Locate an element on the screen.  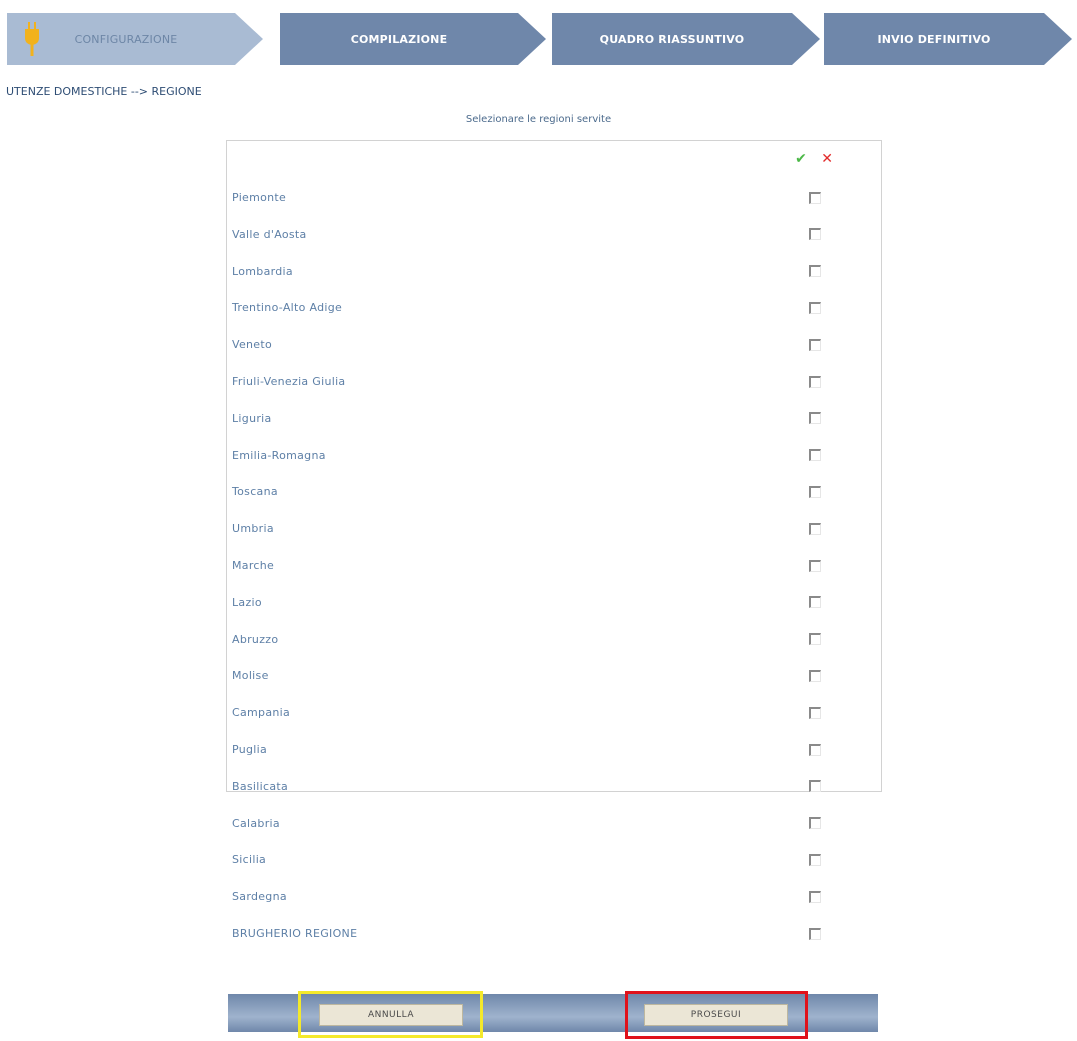
region-row: Calabria is located at coordinates (554, 823).